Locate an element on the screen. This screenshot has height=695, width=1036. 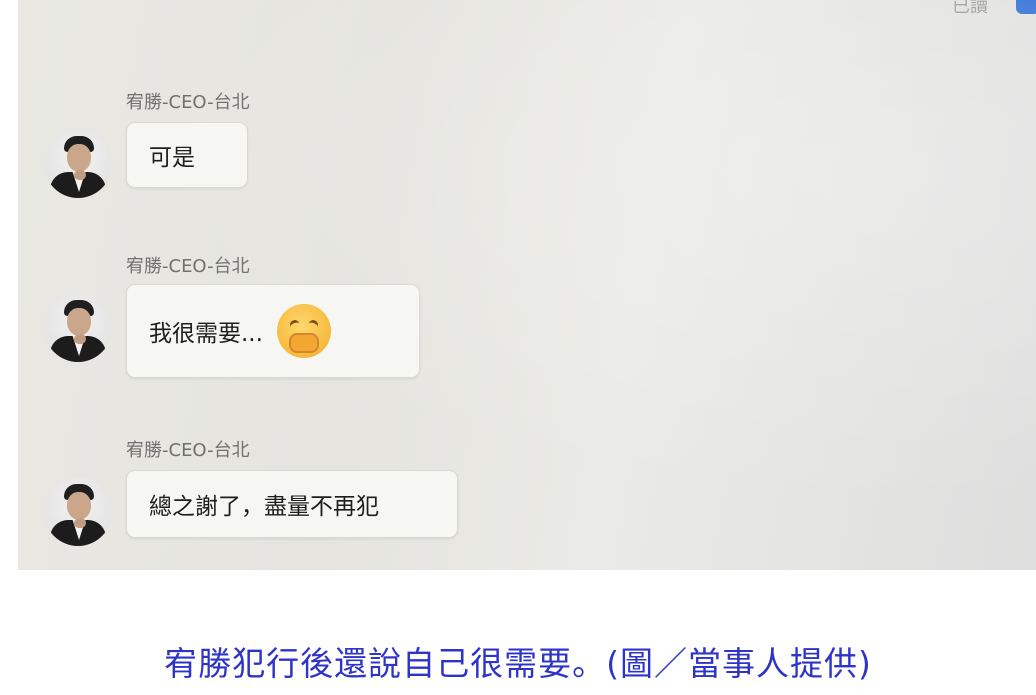
message-bubble: 總之謝了，盡量不再犯 is located at coordinates (292, 504).